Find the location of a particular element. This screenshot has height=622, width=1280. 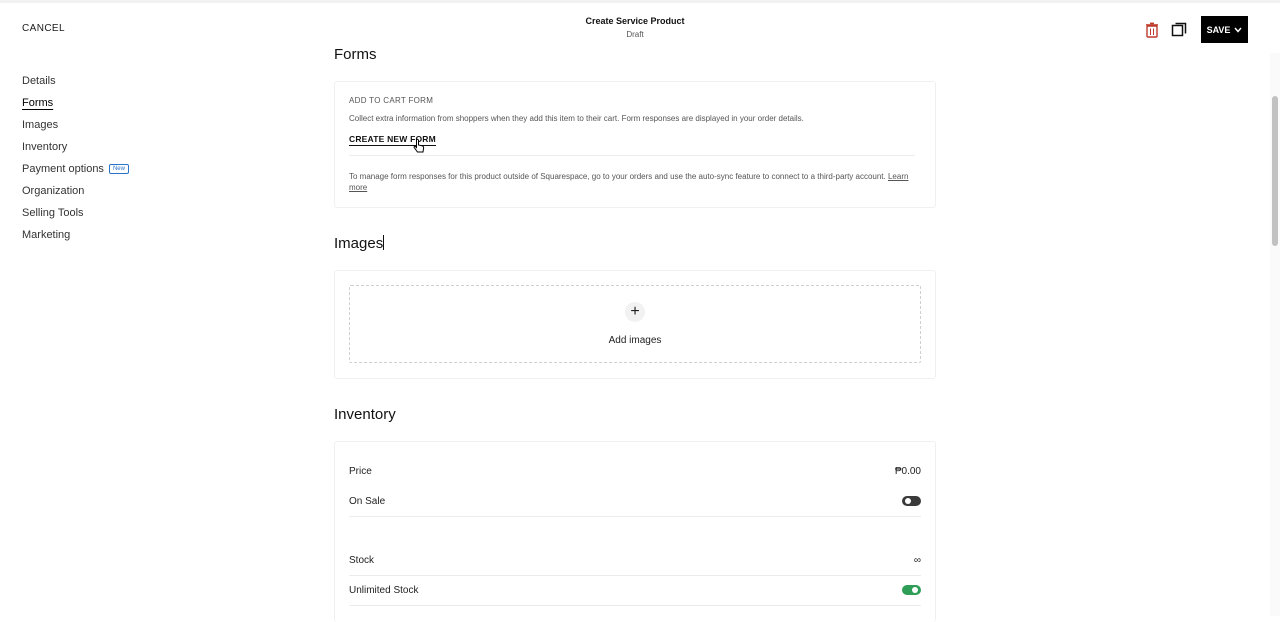

scrollbar-thumb is located at coordinates (1275, 171).